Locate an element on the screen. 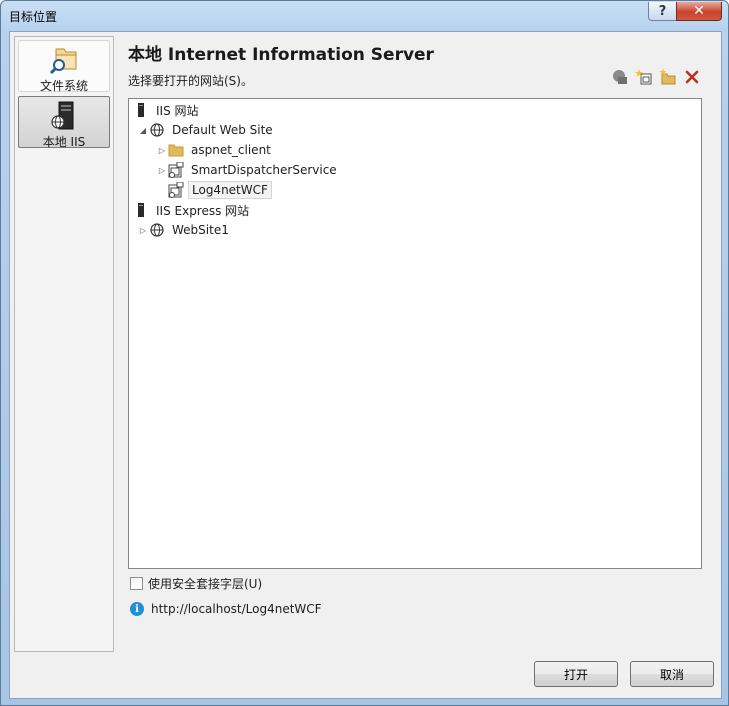 This screenshot has height=706, width=729. selected-url: http://localhost/Log4netWCF is located at coordinates (236, 609).